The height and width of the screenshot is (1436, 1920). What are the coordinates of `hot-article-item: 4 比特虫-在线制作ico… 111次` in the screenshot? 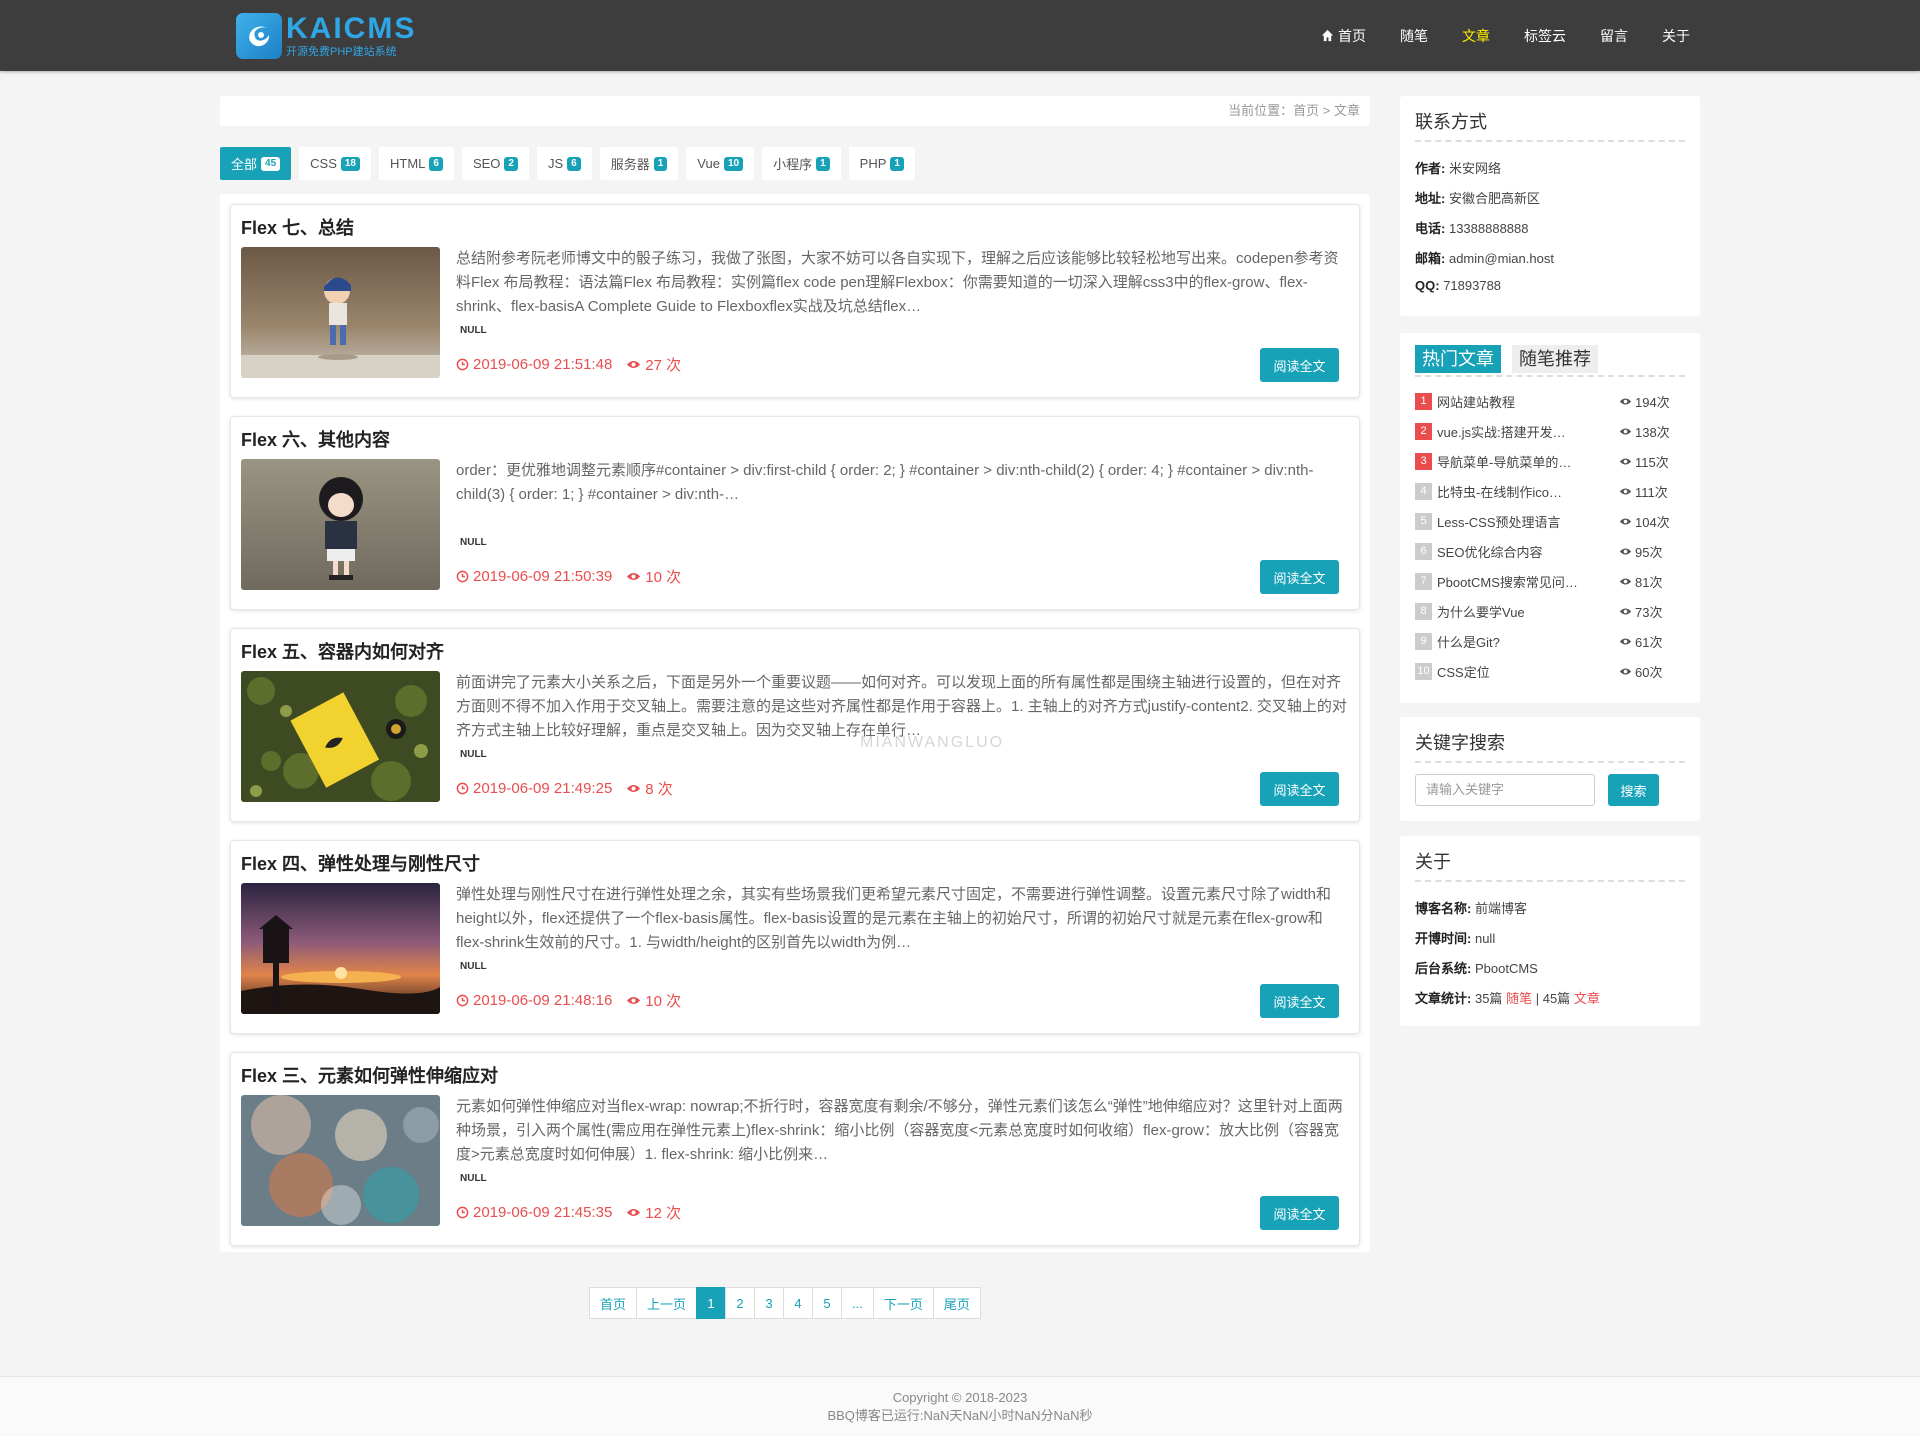 It's located at (1550, 491).